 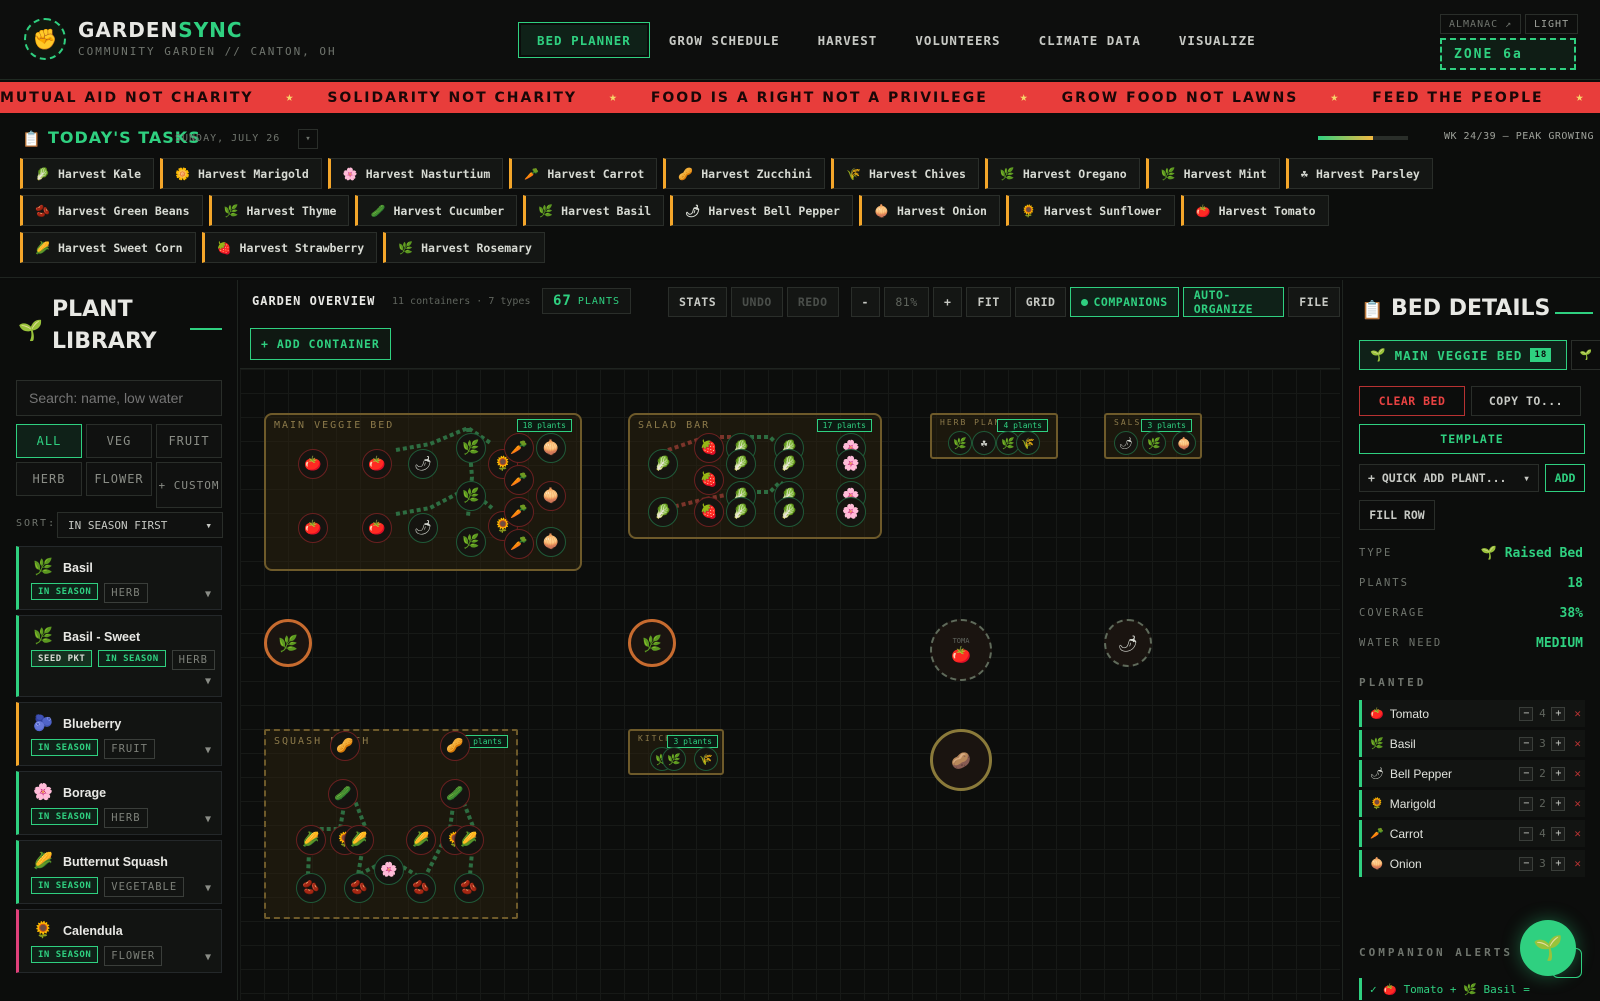 I want to click on task-chip: 🌼 Harvest Marigold, so click(x=241, y=173).